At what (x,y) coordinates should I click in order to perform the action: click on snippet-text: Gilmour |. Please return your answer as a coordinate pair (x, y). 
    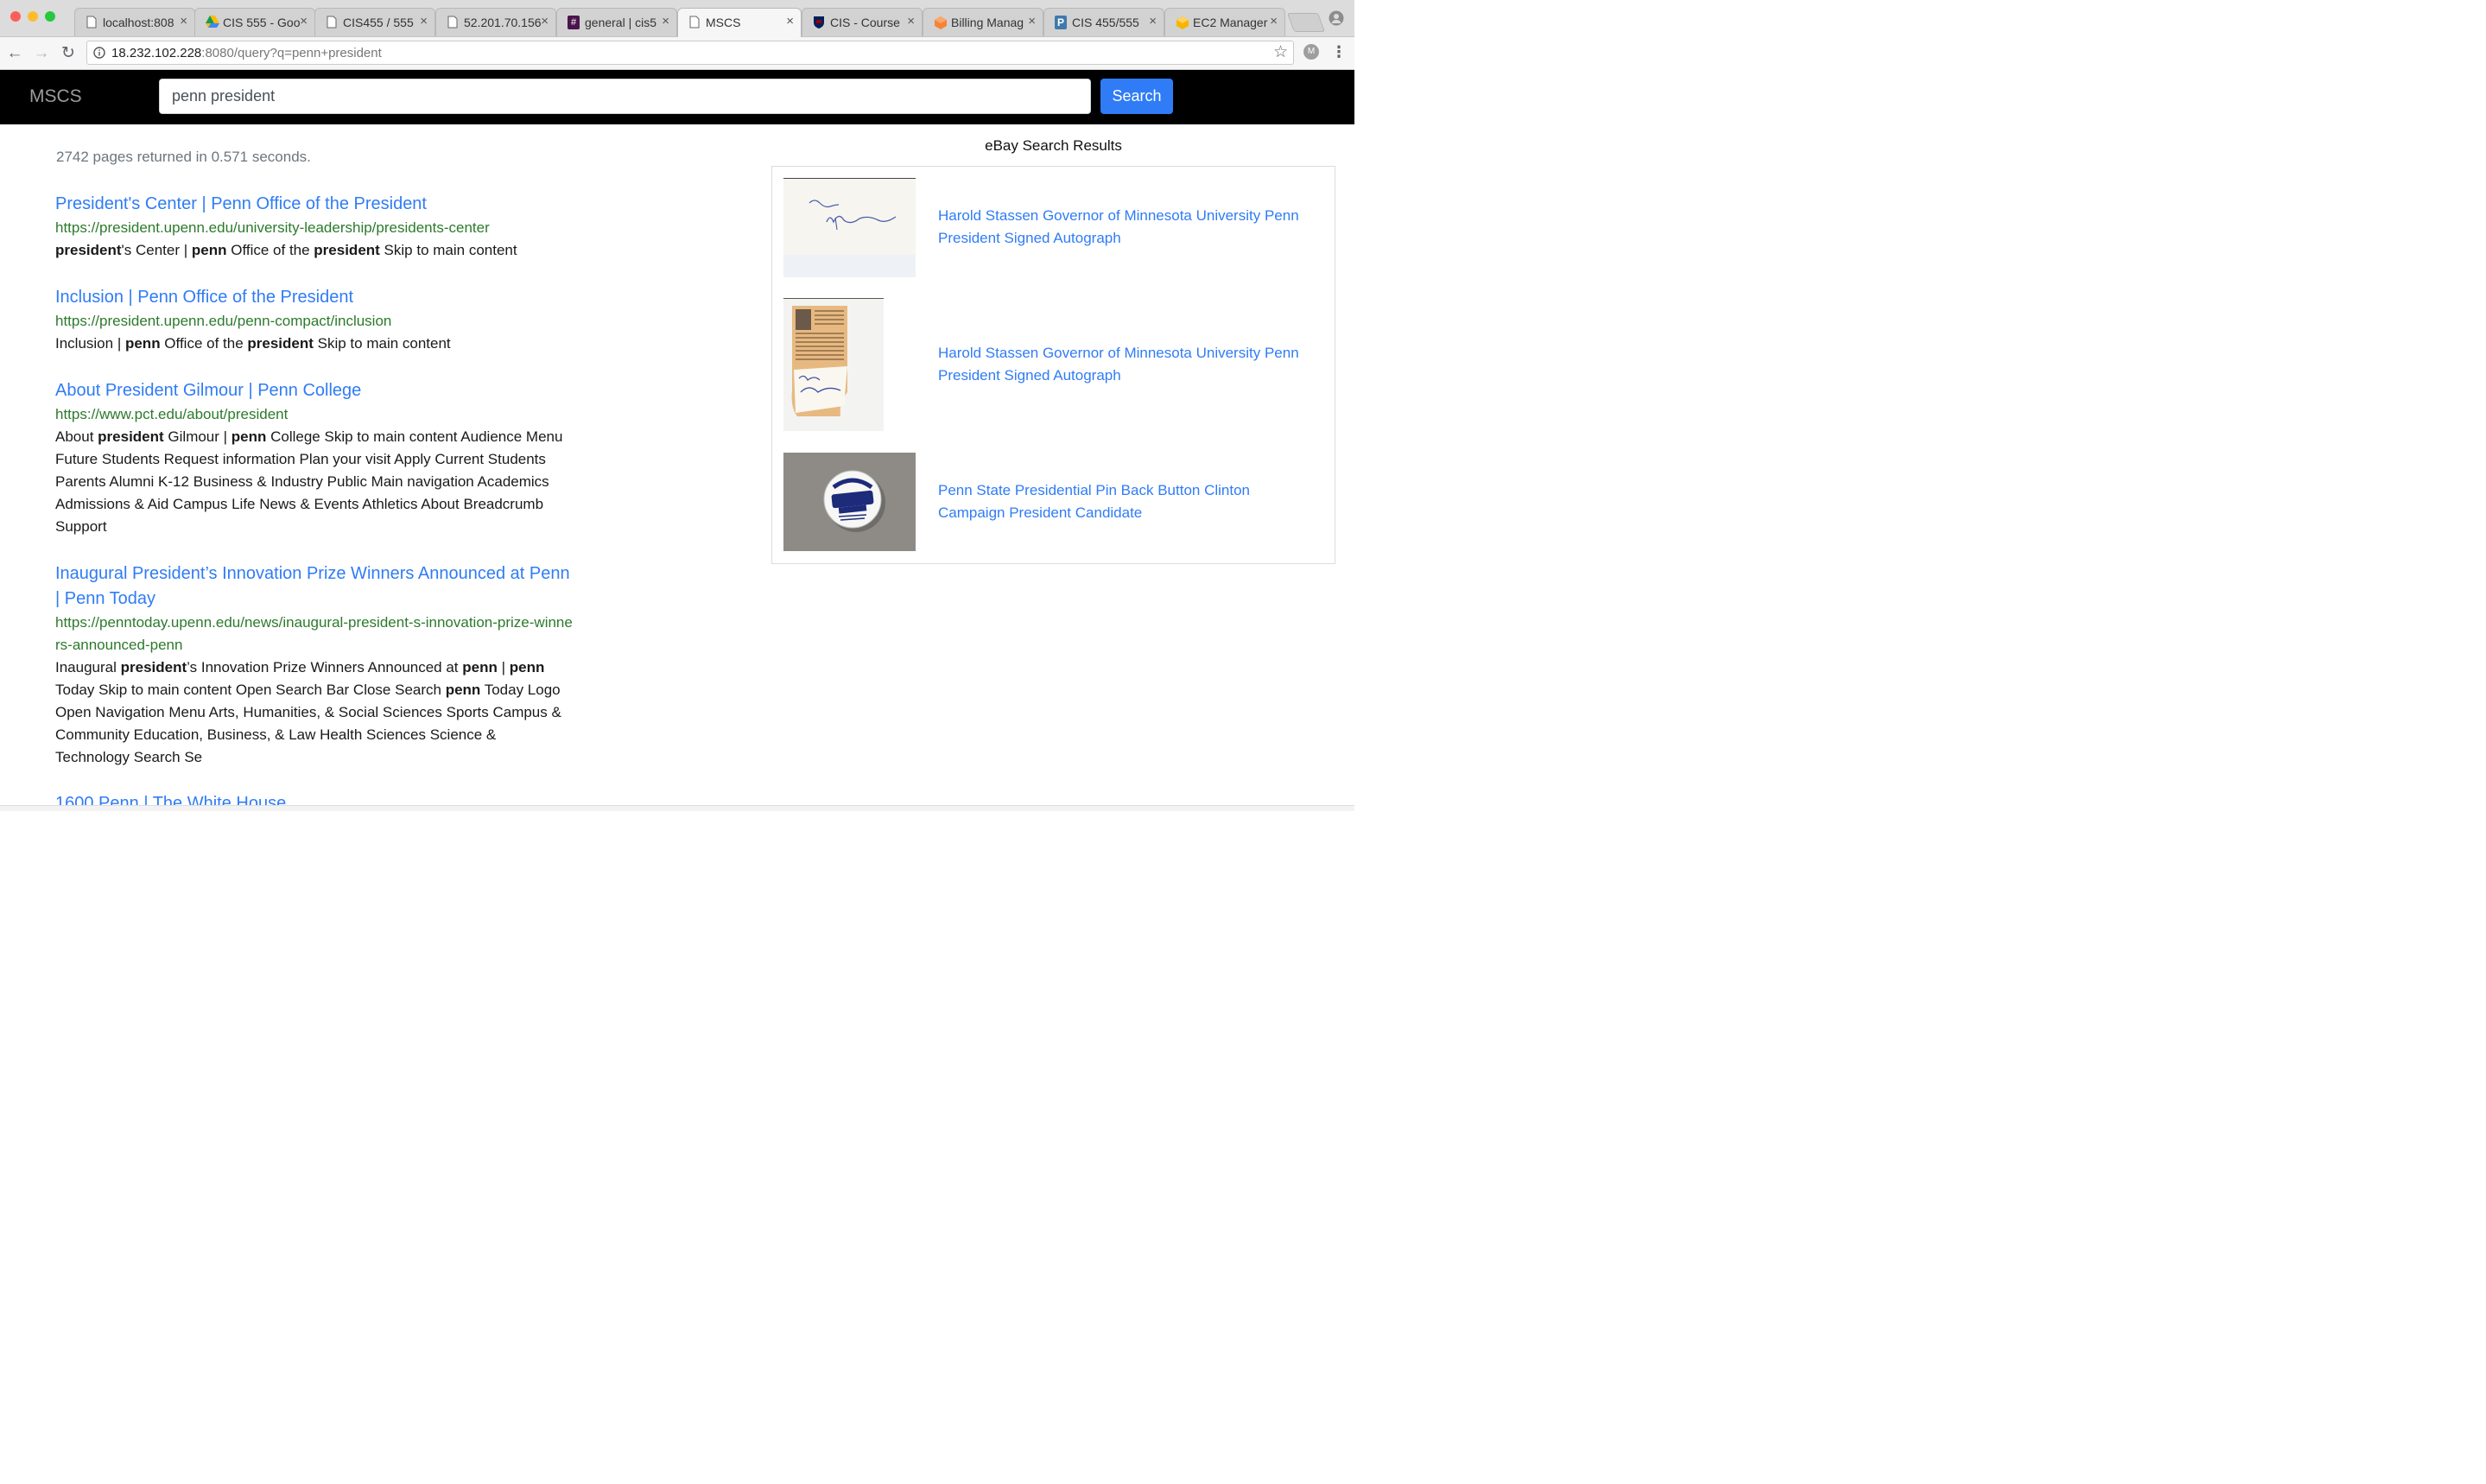
    Looking at the image, I should click on (197, 436).